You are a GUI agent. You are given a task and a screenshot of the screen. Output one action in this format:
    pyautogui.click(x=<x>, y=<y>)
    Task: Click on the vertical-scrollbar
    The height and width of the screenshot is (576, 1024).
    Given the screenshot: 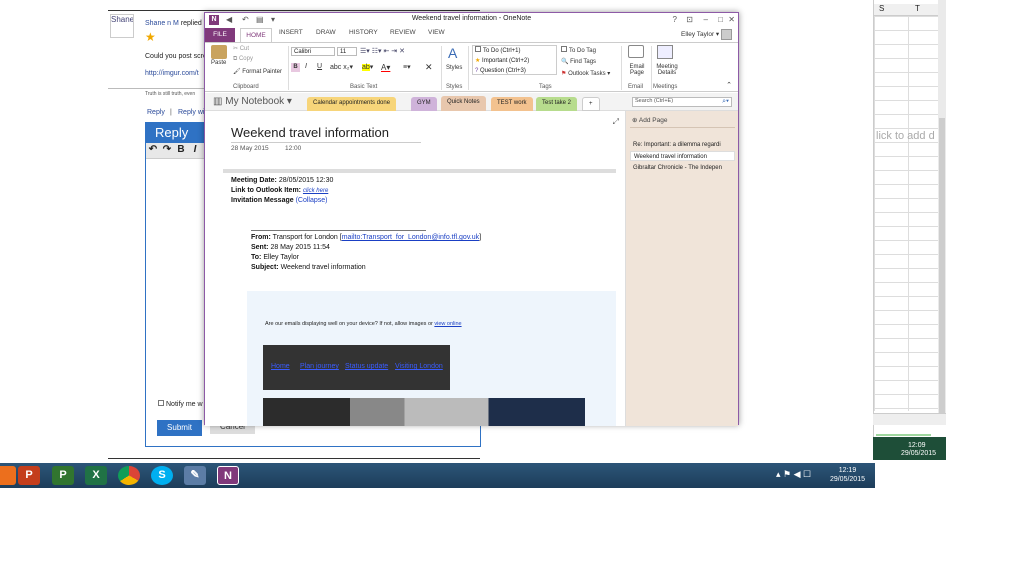 What is the action you would take?
    pyautogui.click(x=942, y=210)
    